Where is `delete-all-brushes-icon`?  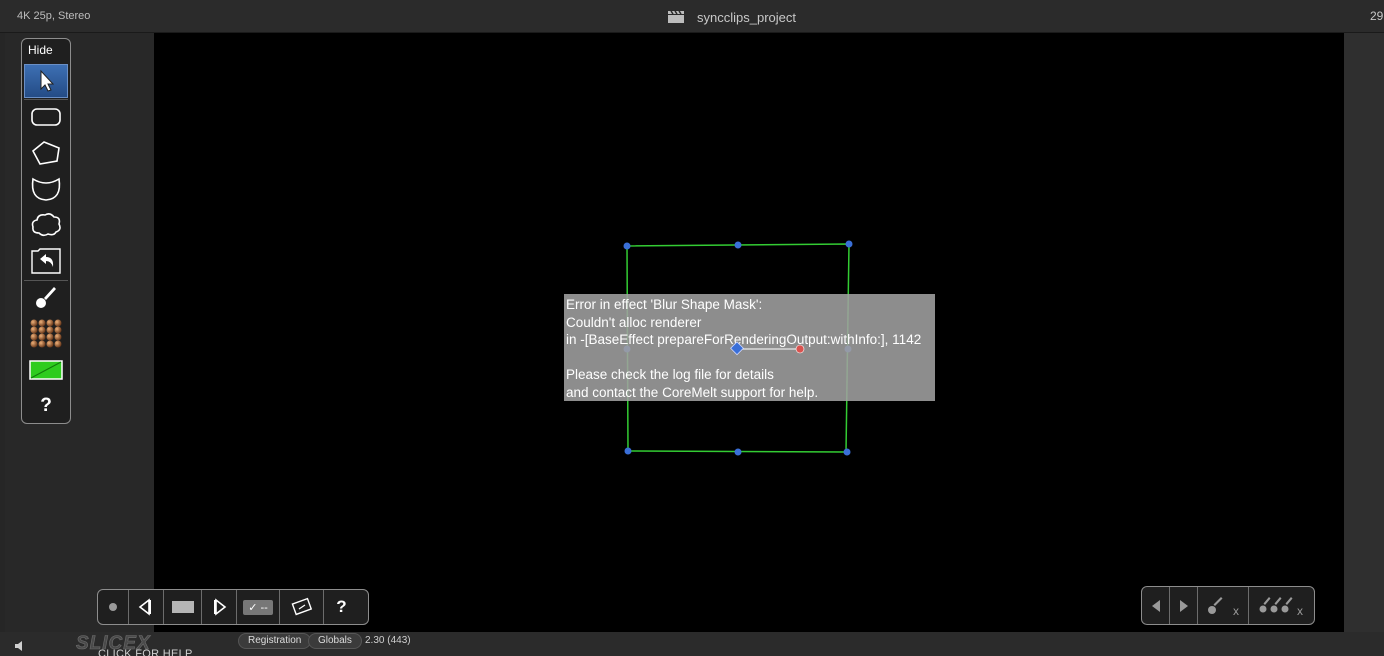
delete-all-brushes-icon is located at coordinates (1276, 604).